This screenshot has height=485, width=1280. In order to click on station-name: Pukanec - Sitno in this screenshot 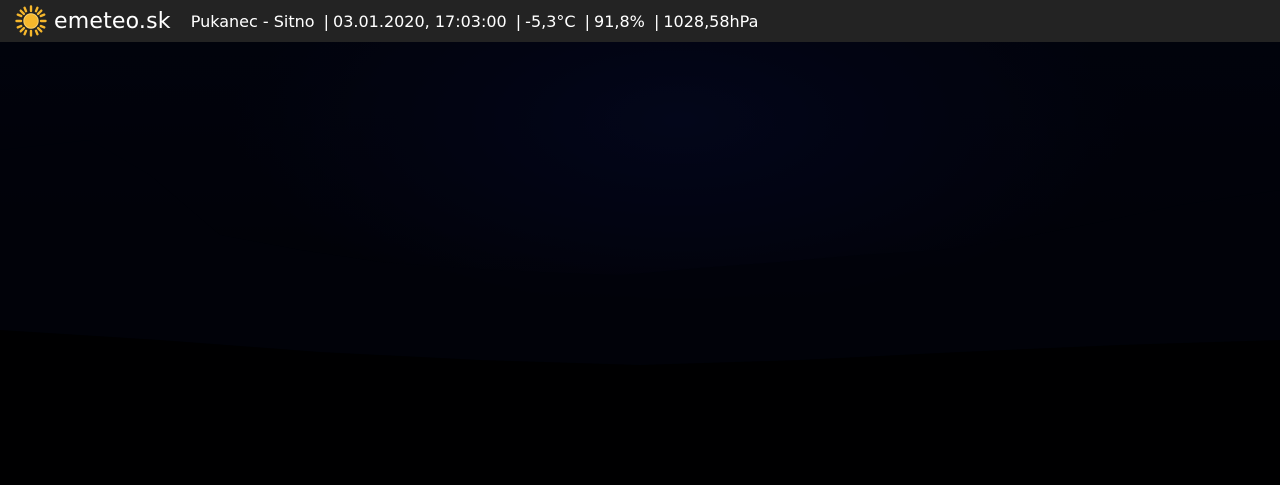, I will do `click(252, 21)`.